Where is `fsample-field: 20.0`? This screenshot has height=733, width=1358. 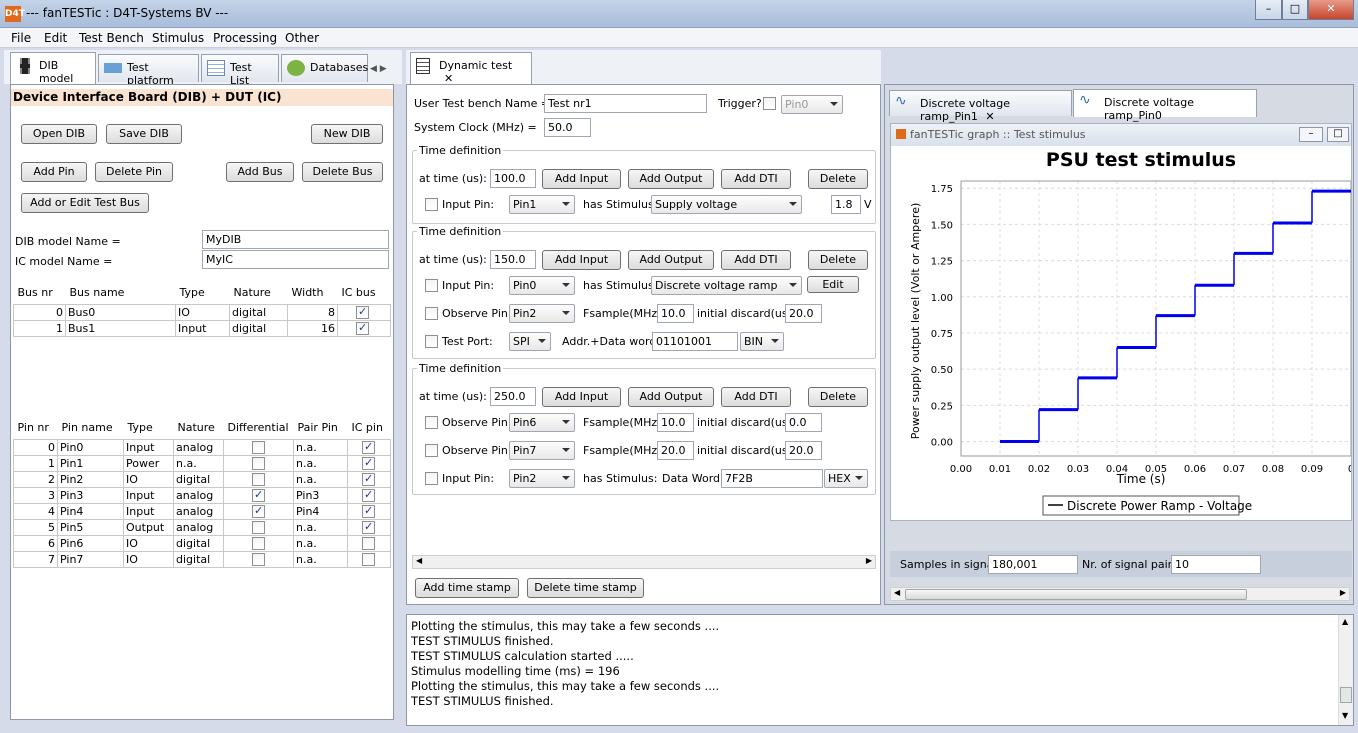
fsample-field: 20.0 is located at coordinates (675, 450).